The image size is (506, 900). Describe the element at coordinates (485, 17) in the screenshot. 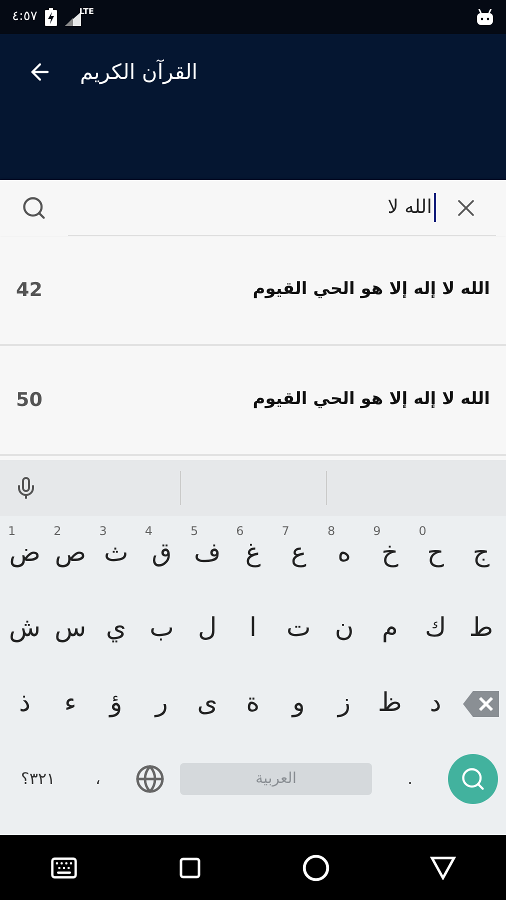

I see `android-icon` at that location.